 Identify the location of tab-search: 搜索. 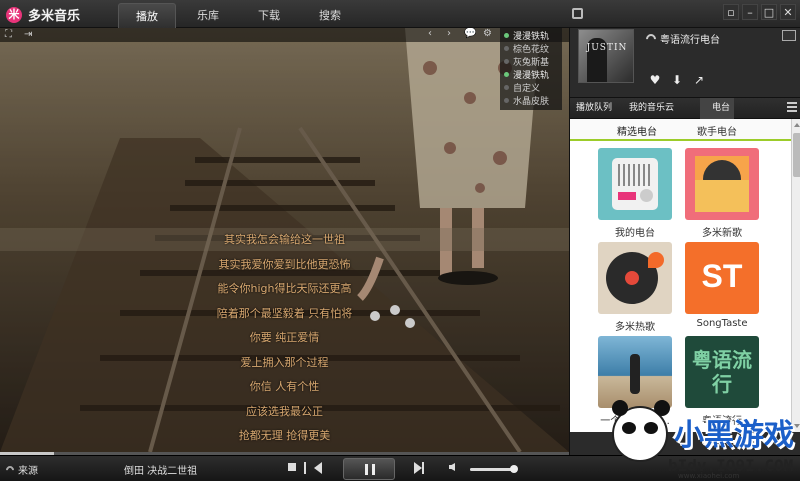
(330, 15).